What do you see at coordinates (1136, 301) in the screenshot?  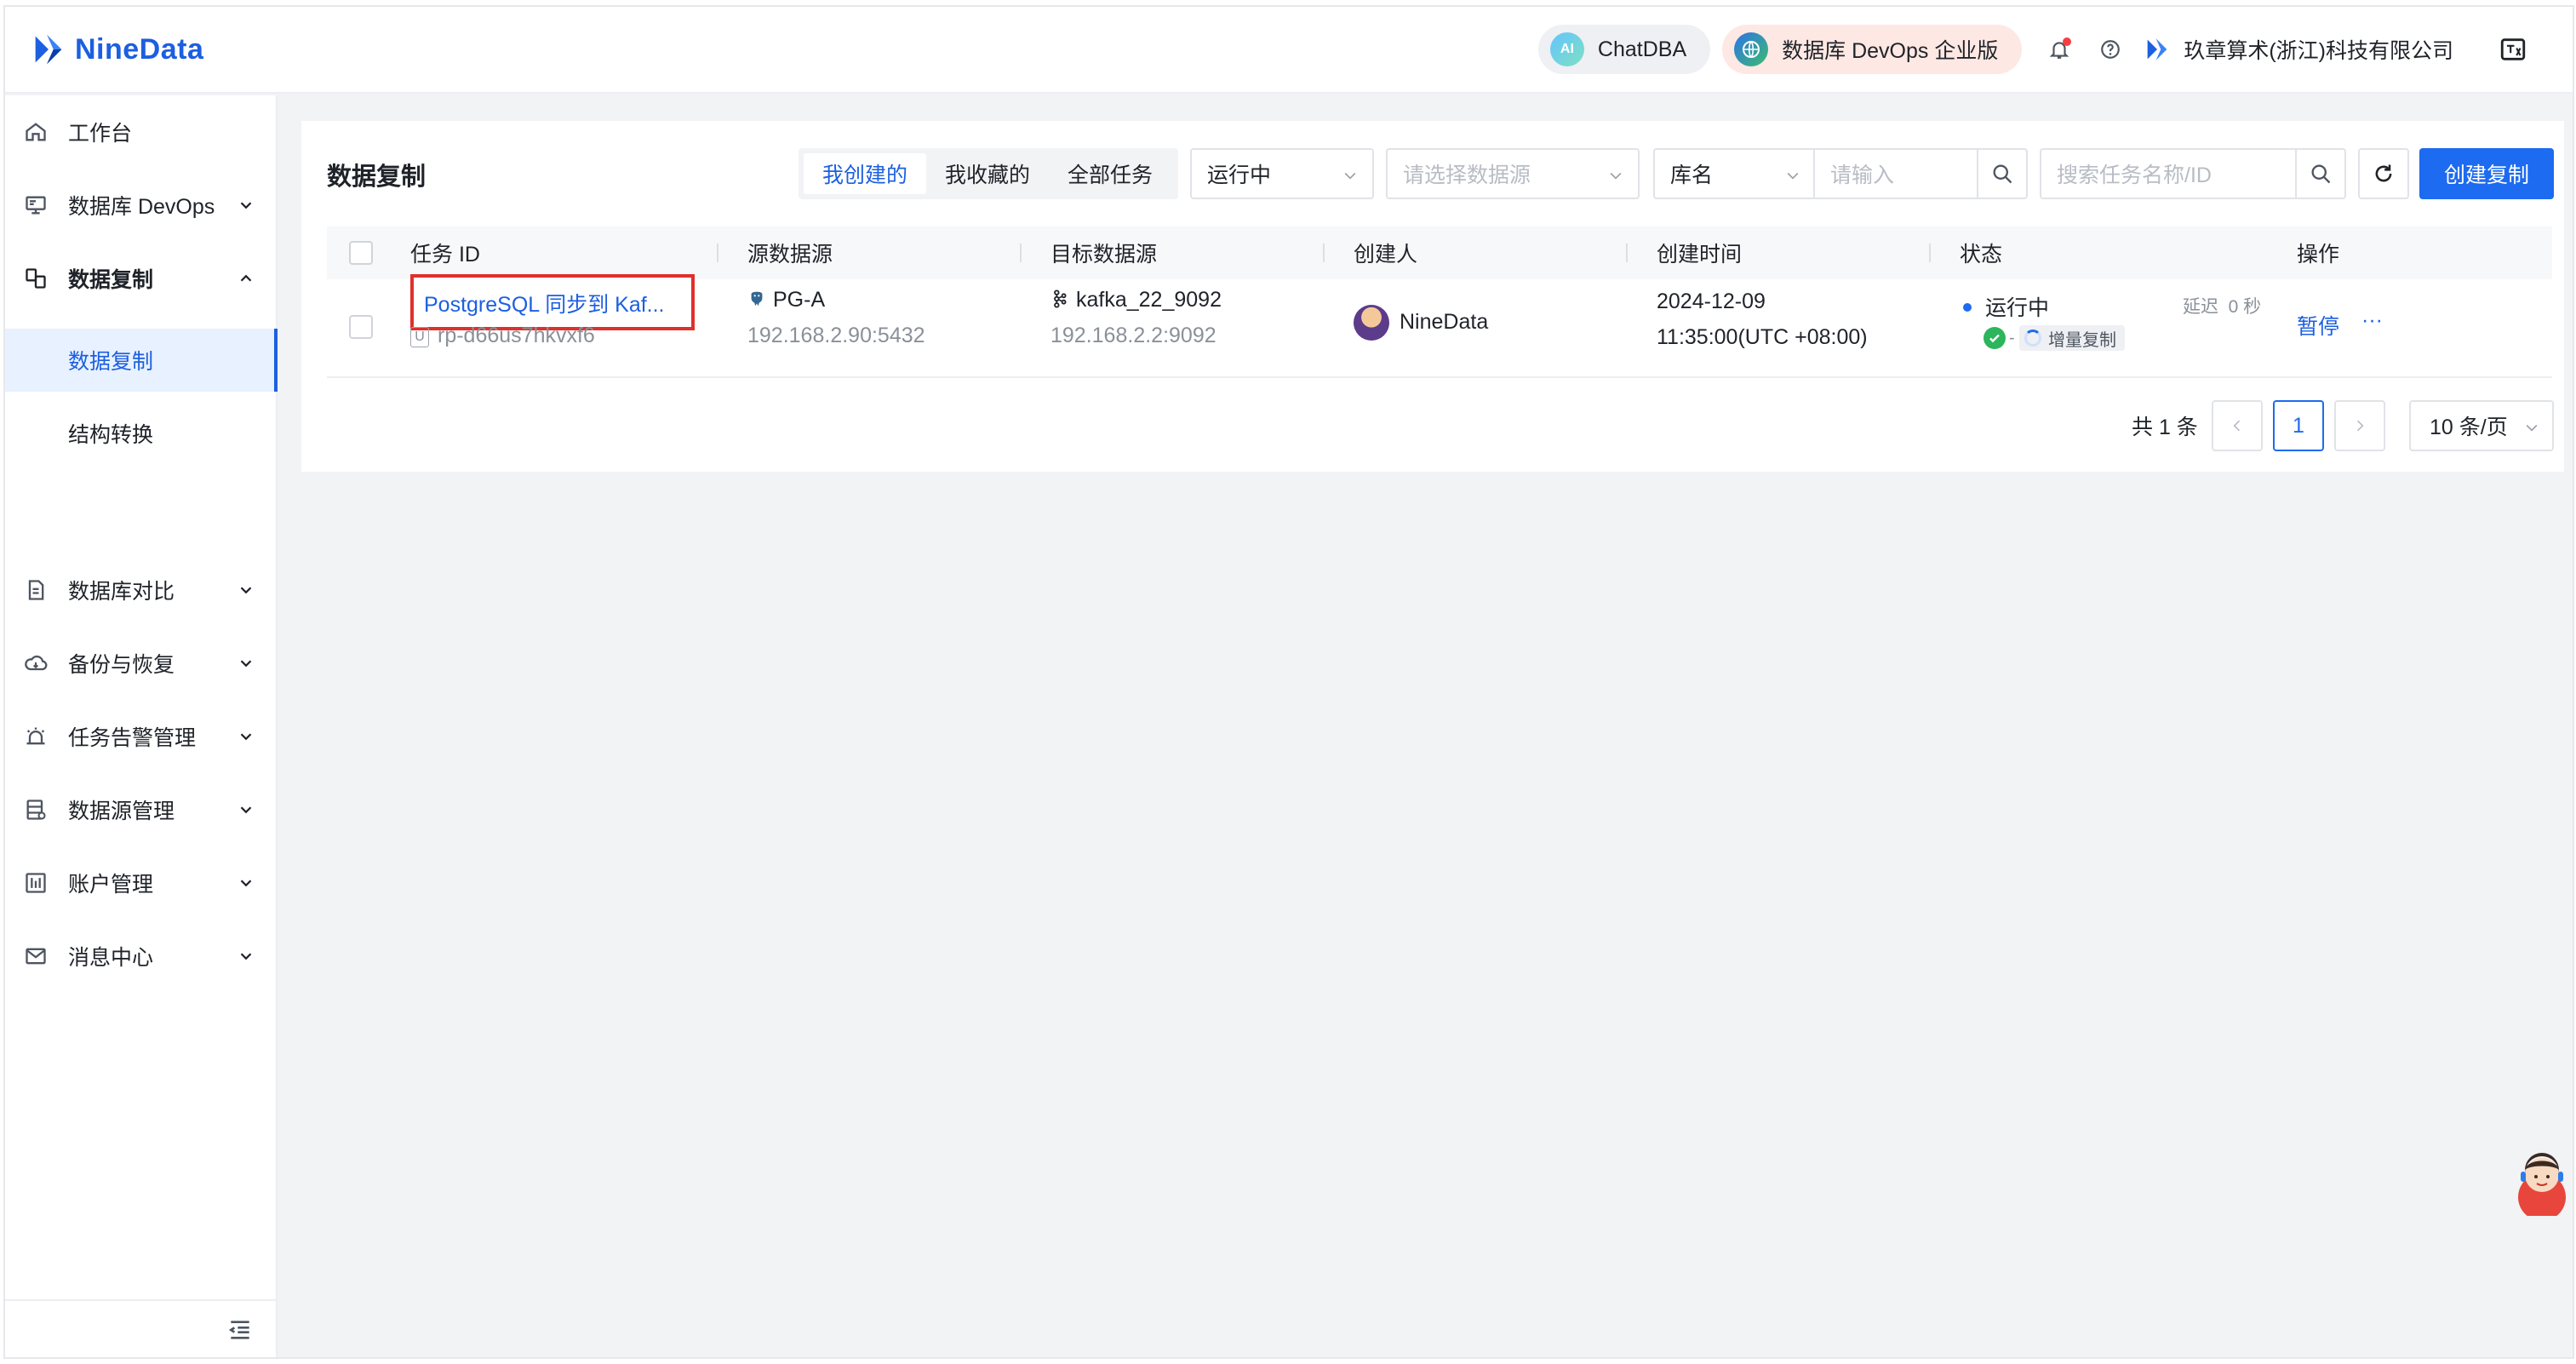 I see `target-datasource: kafka_22_9092` at bounding box center [1136, 301].